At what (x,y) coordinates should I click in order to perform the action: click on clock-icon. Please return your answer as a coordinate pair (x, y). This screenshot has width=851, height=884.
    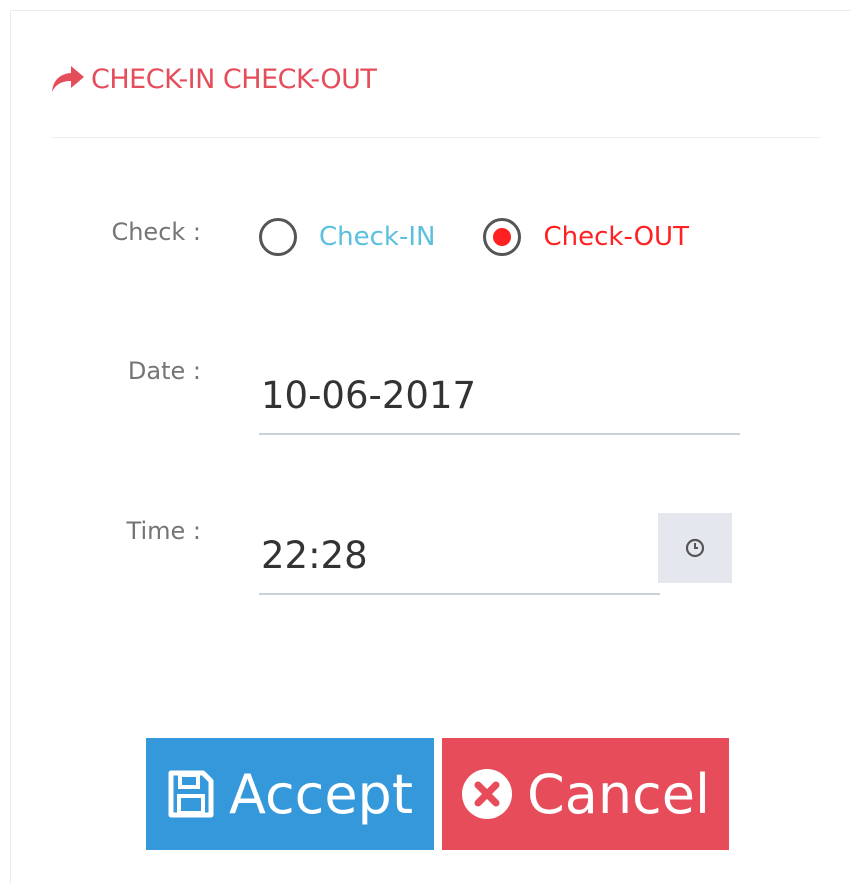
    Looking at the image, I should click on (695, 548).